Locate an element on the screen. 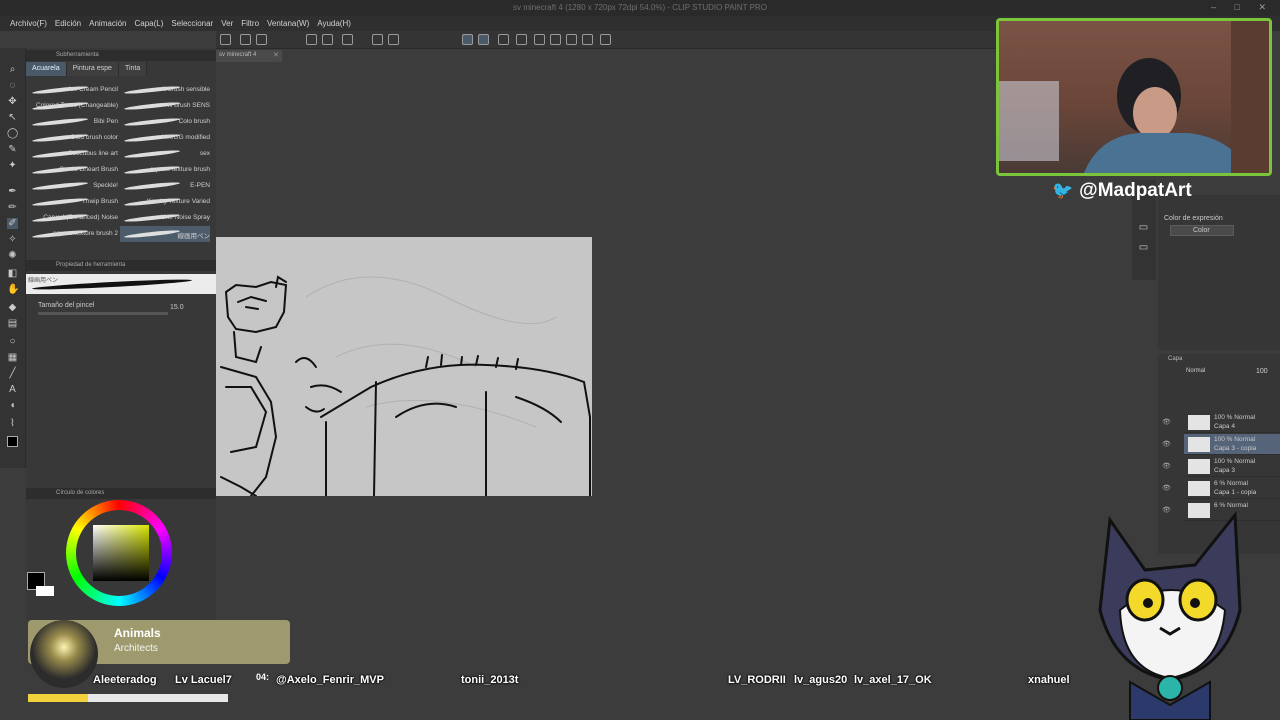  layer-row: 100 % Normal Capa 3 is located at coordinates (1232, 466).